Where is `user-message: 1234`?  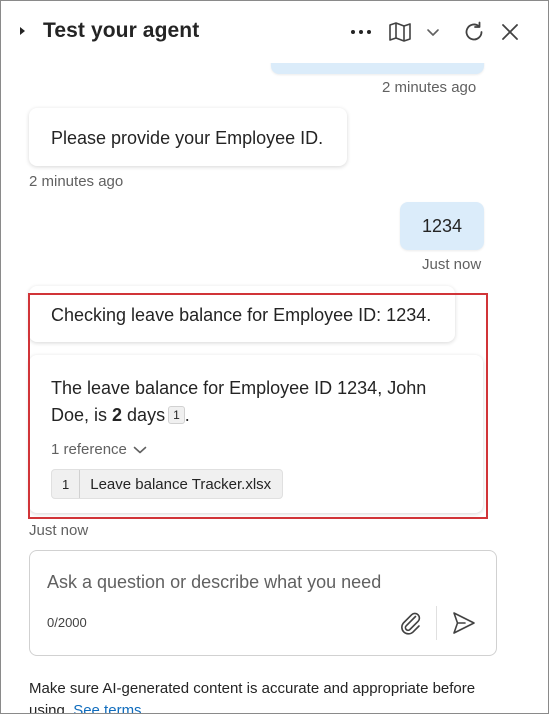
user-message: 1234 is located at coordinates (442, 226).